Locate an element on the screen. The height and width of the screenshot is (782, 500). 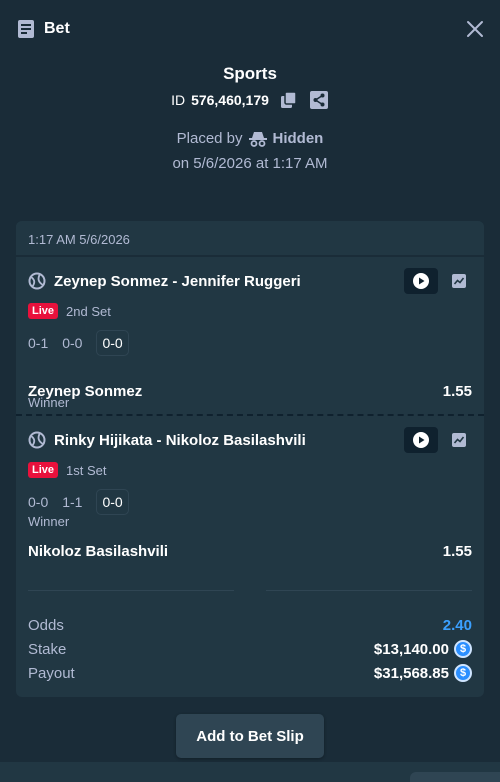
modal-header: Bet is located at coordinates (250, 30).